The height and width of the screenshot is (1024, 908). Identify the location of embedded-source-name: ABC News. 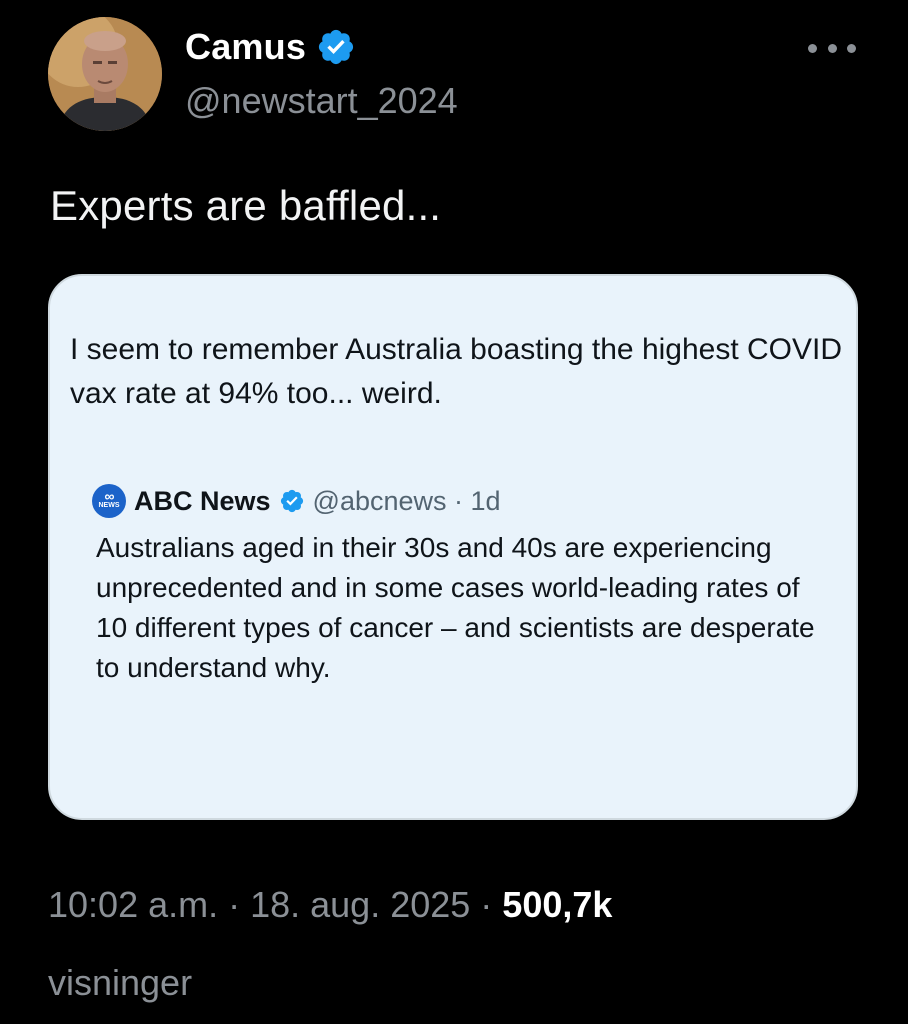
(202, 500).